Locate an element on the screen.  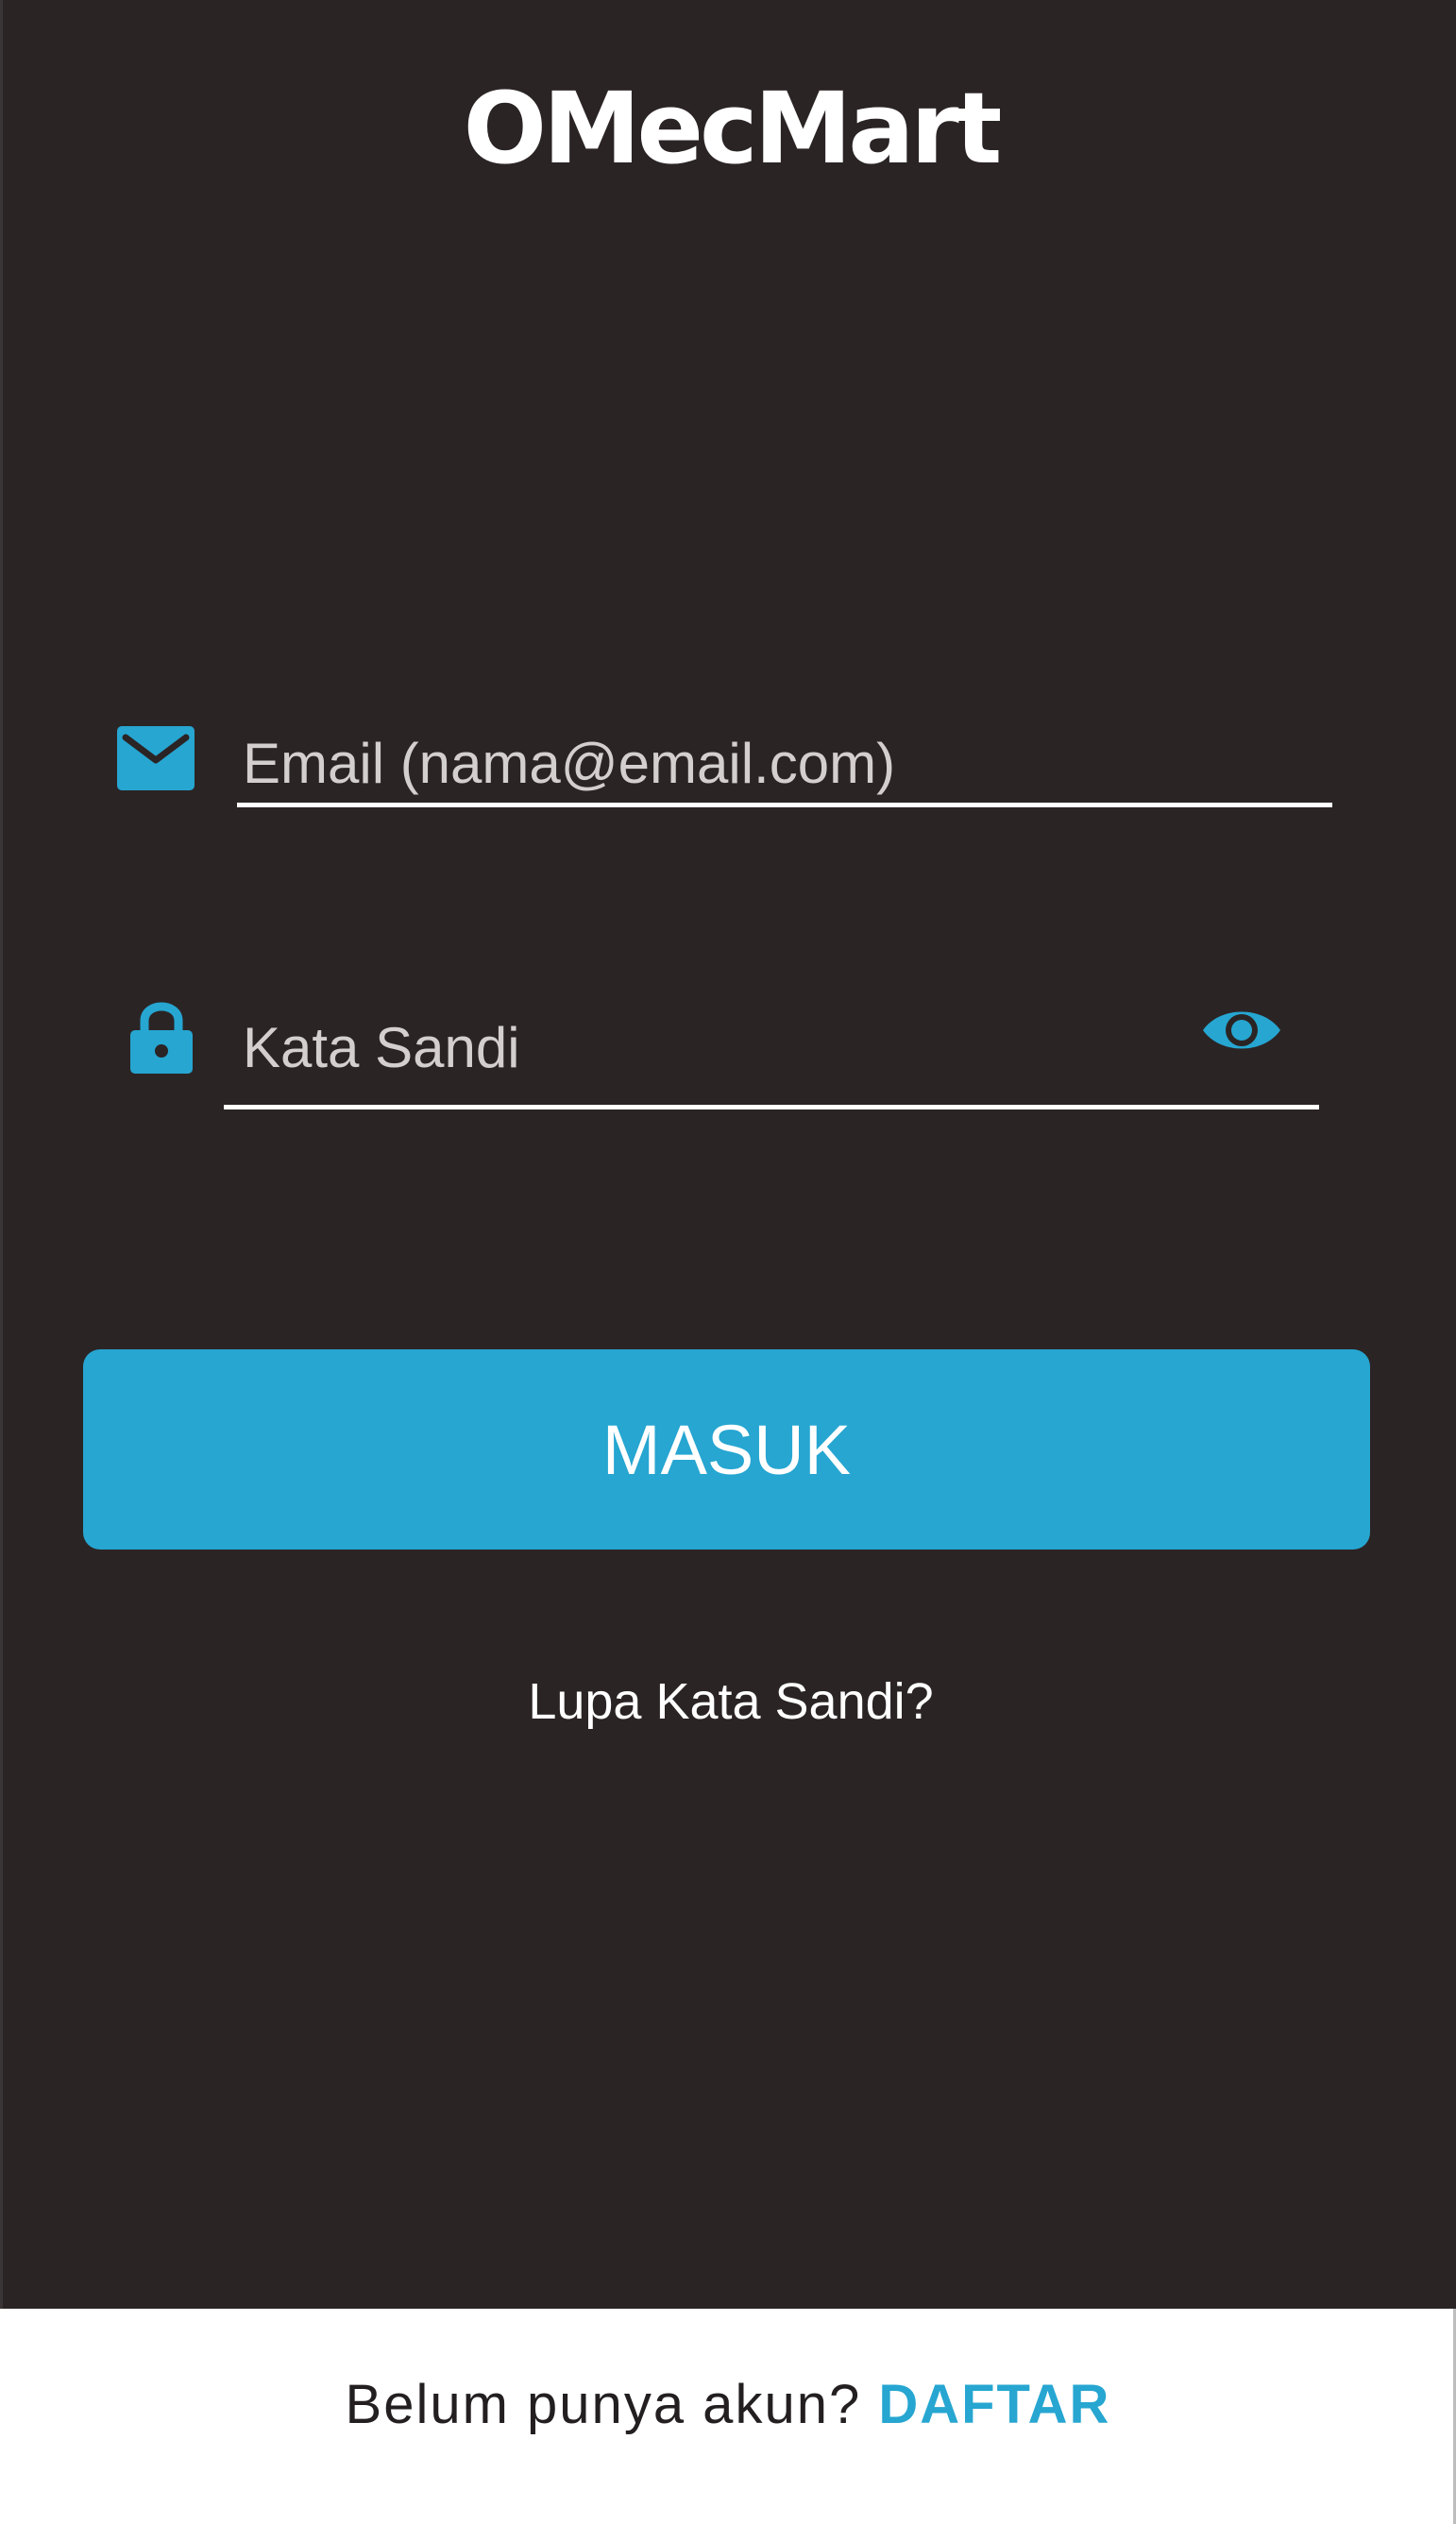
login-button: MASUK is located at coordinates (726, 1450).